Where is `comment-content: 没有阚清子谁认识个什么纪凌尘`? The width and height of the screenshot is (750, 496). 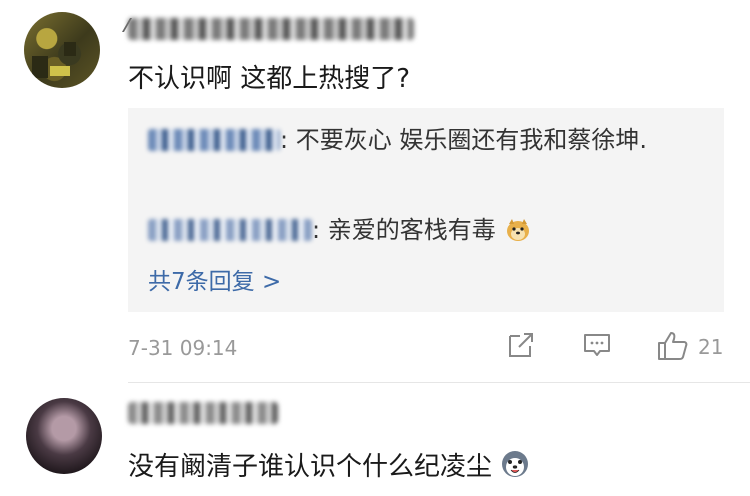
comment-content: 没有阚清子谁认识个什么纪凌尘 is located at coordinates (329, 464).